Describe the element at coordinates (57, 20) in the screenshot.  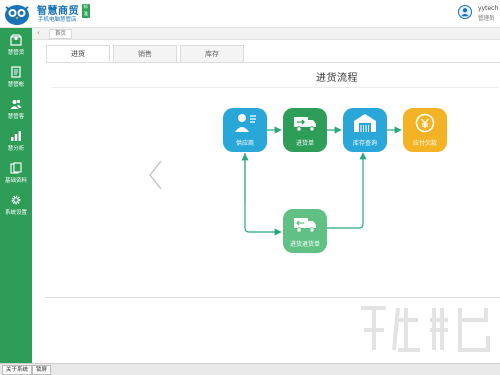
I see `brand-subtitle: 手机电脑慧管店` at that location.